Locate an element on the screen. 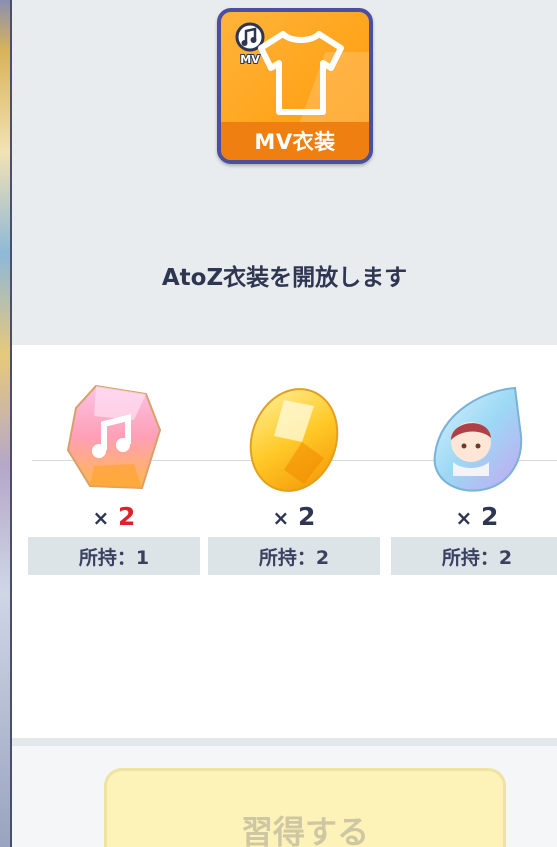  music-note-gem-icon is located at coordinates (114, 437).